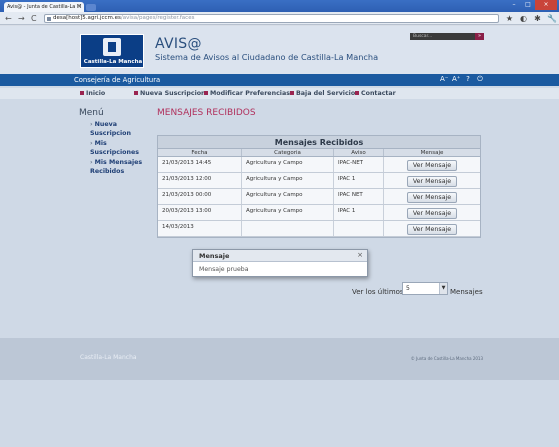  What do you see at coordinates (91, 113) in the screenshot?
I see `sidebar-title: Menú` at bounding box center [91, 113].